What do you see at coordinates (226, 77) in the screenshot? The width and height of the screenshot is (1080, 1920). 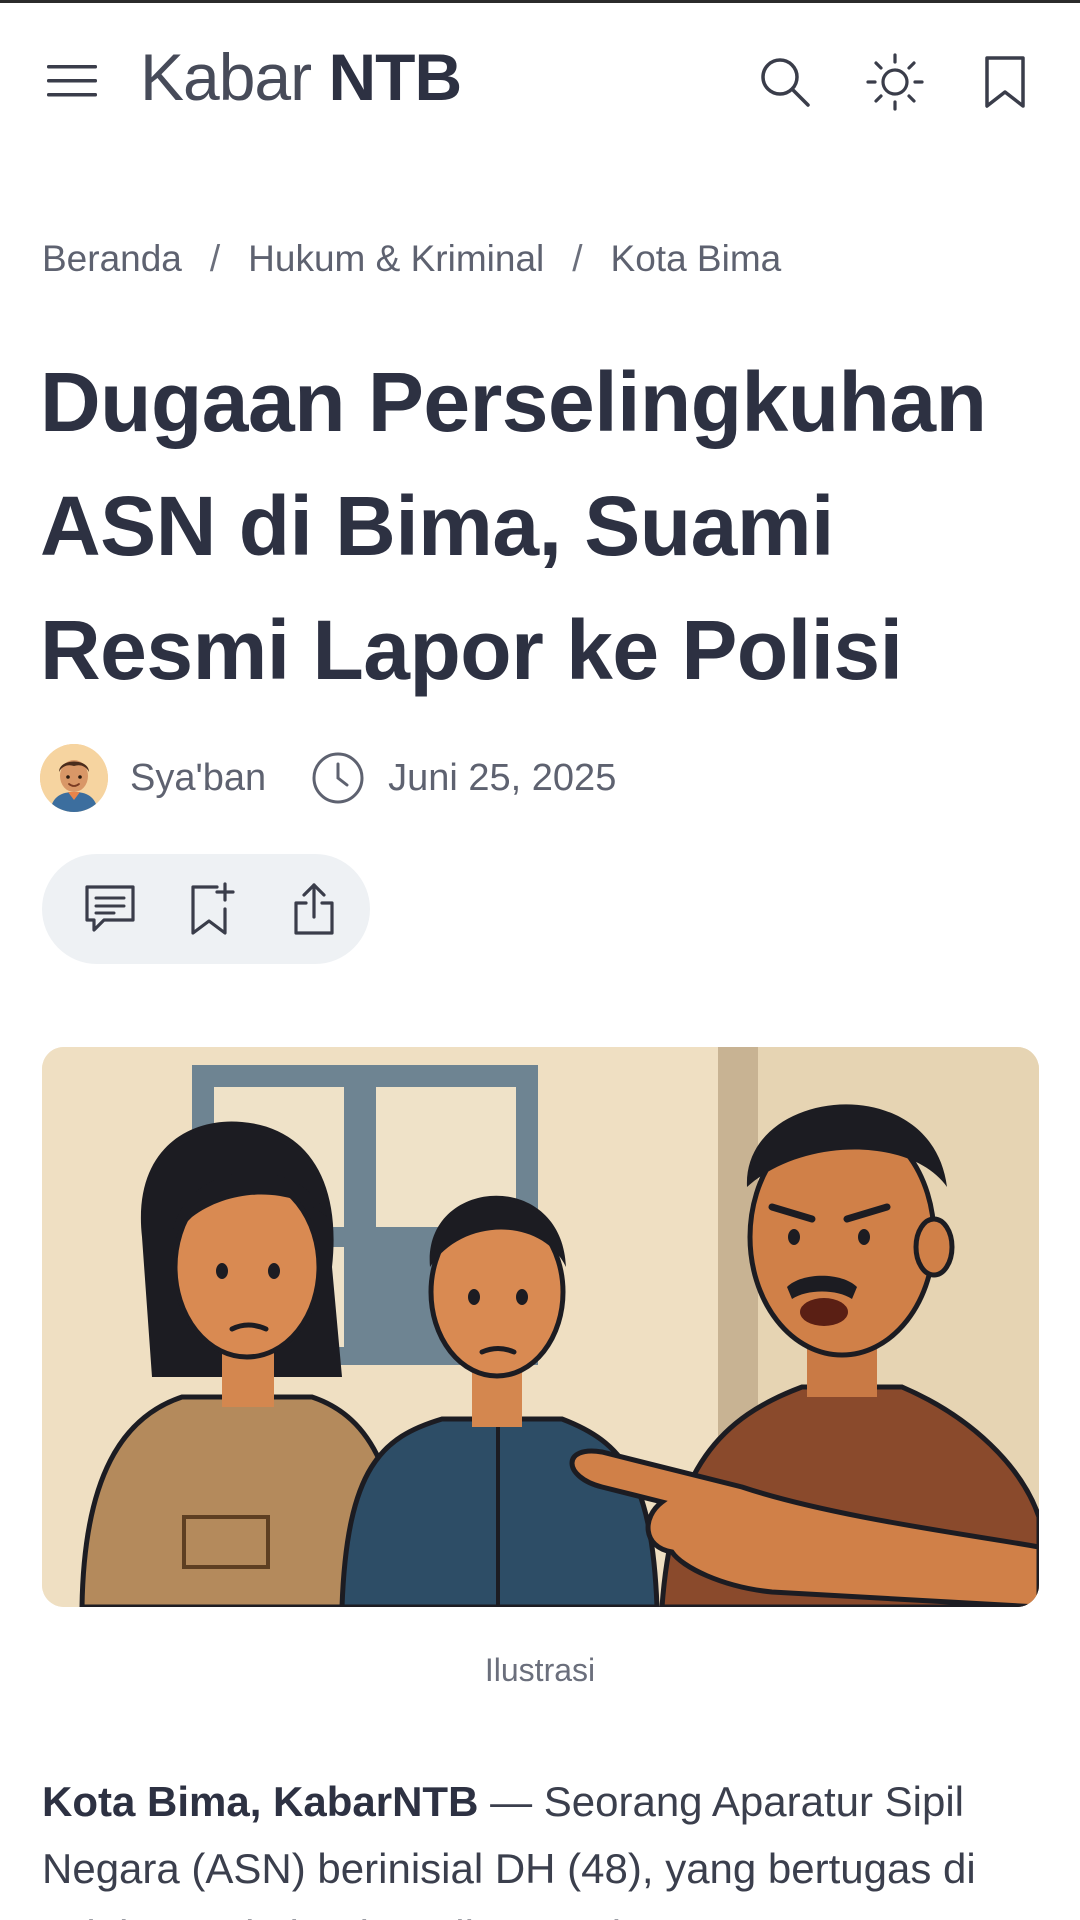 I see `logo-light: Kabar` at bounding box center [226, 77].